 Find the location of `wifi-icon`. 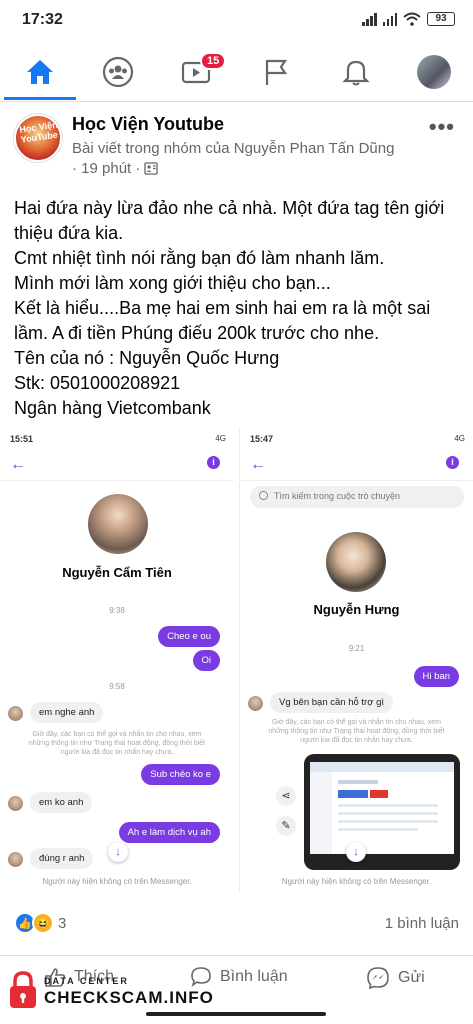

wifi-icon is located at coordinates (412, 19).